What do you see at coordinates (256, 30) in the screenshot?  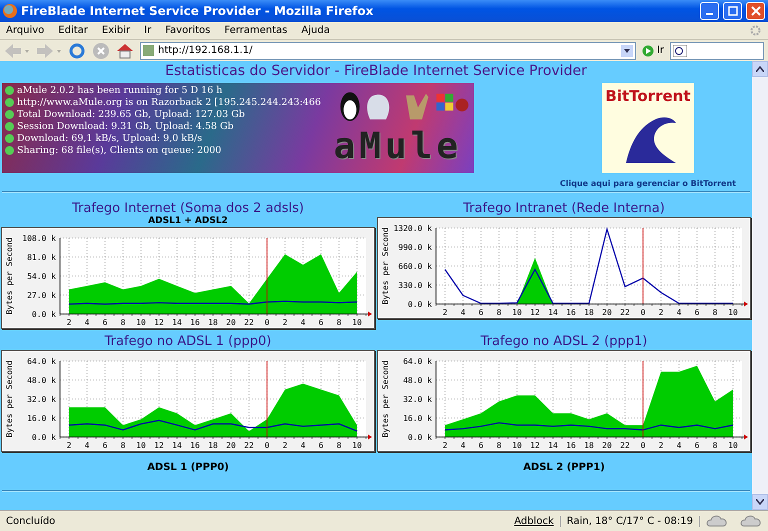 I see `menu-item: Ferramentas` at bounding box center [256, 30].